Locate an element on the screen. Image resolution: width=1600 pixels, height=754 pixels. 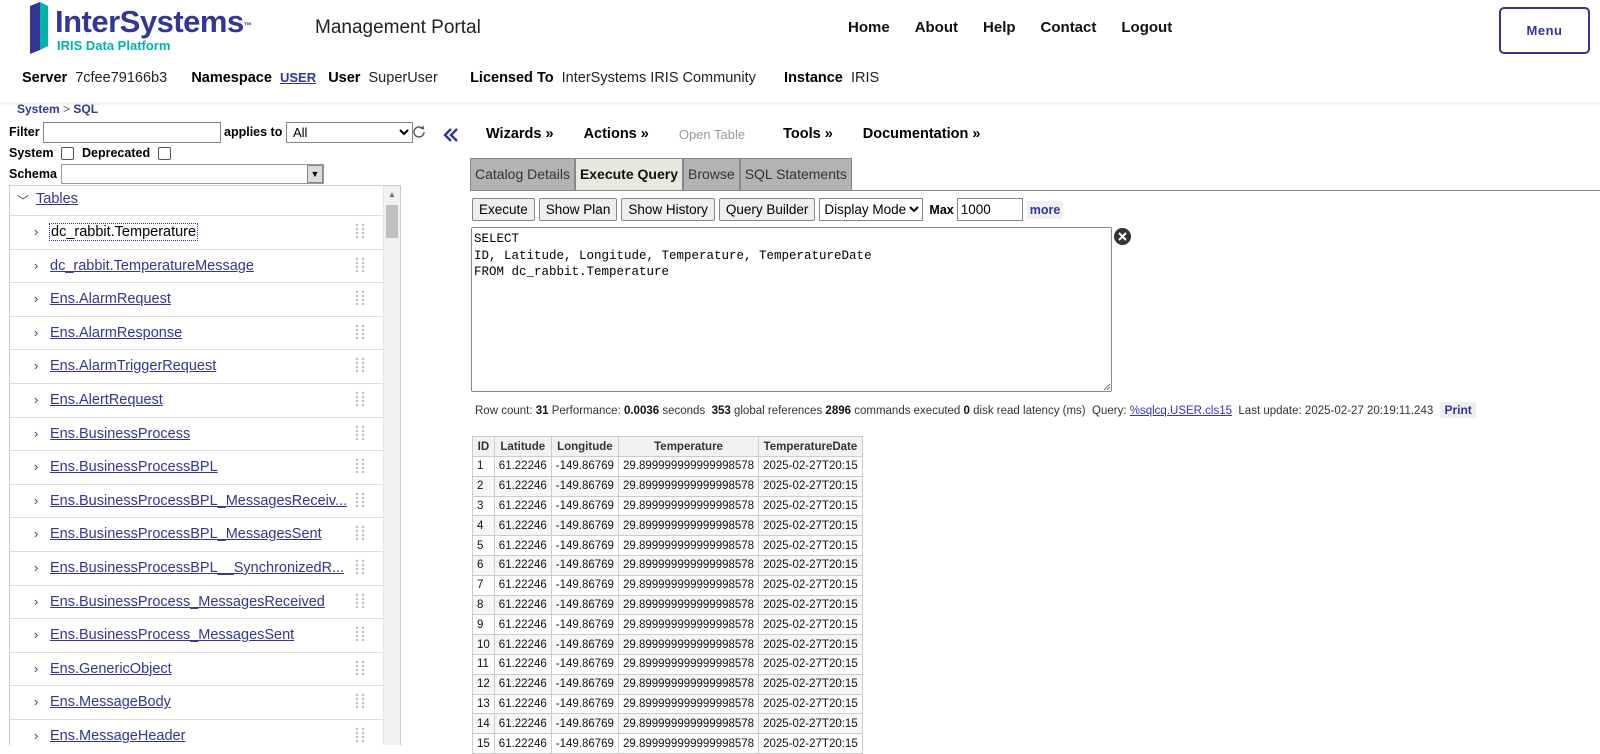
breadcrumb-sql: SQL is located at coordinates (85, 109).